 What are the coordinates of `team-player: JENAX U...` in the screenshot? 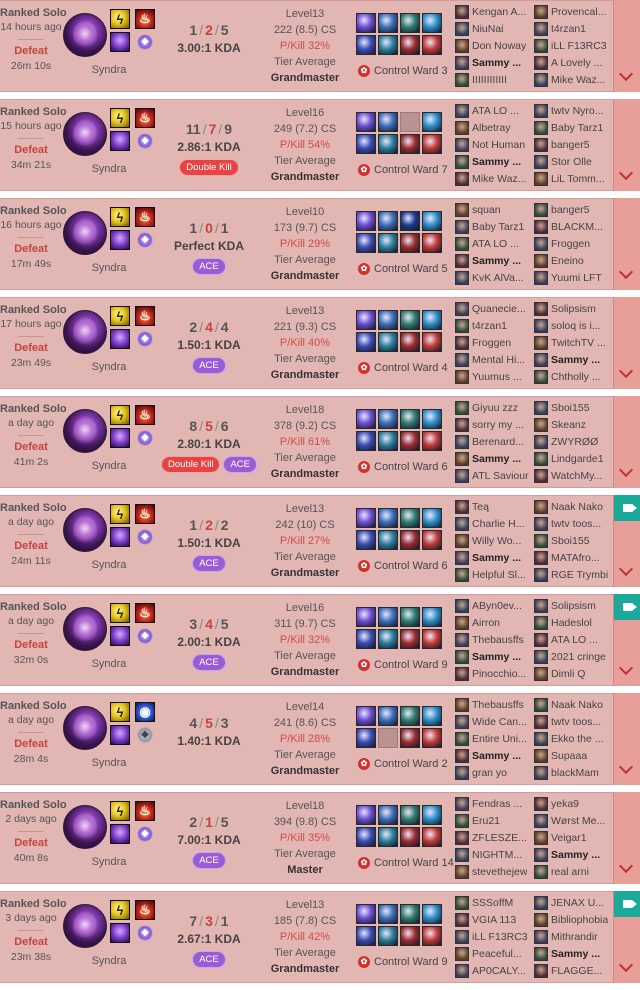 It's located at (573, 902).